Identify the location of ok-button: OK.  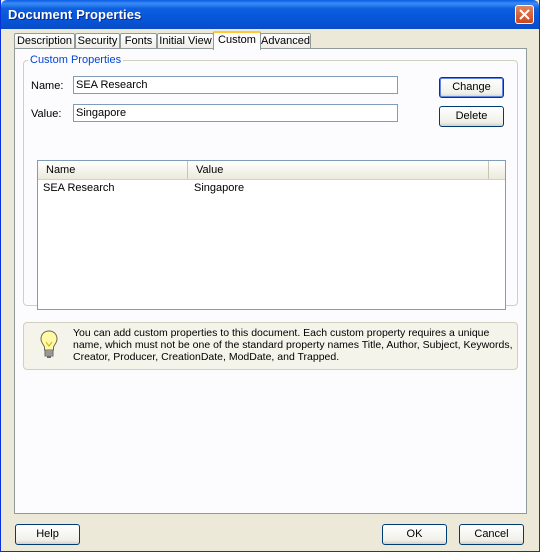
(414, 534).